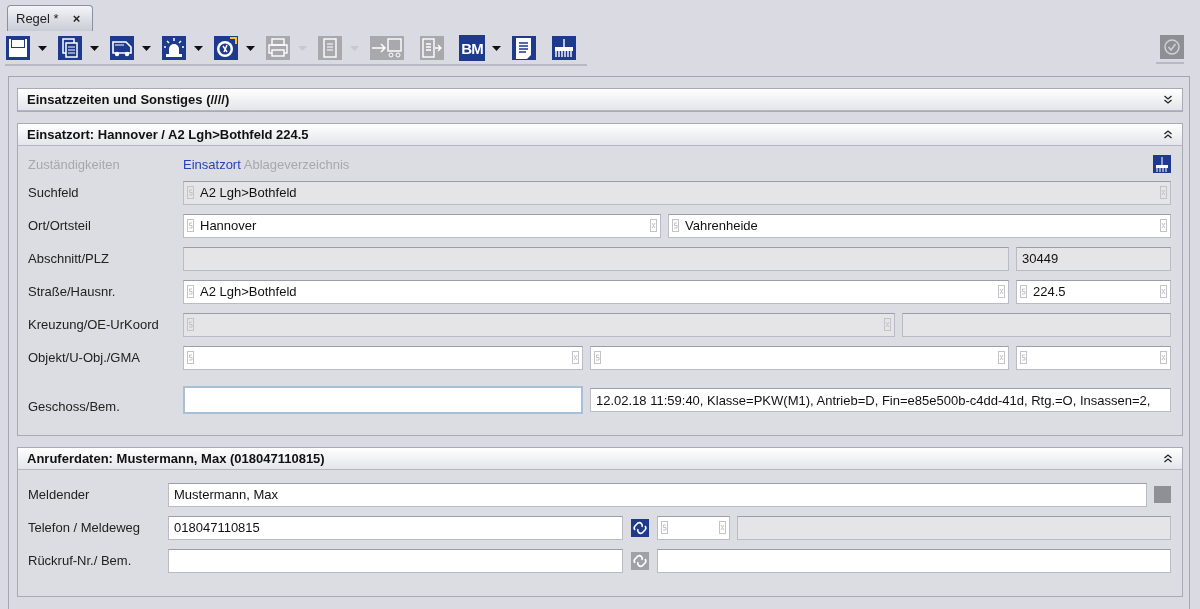 The height and width of the screenshot is (609, 1200). What do you see at coordinates (657, 494) in the screenshot?
I see `text-field: Mustermann, Max` at bounding box center [657, 494].